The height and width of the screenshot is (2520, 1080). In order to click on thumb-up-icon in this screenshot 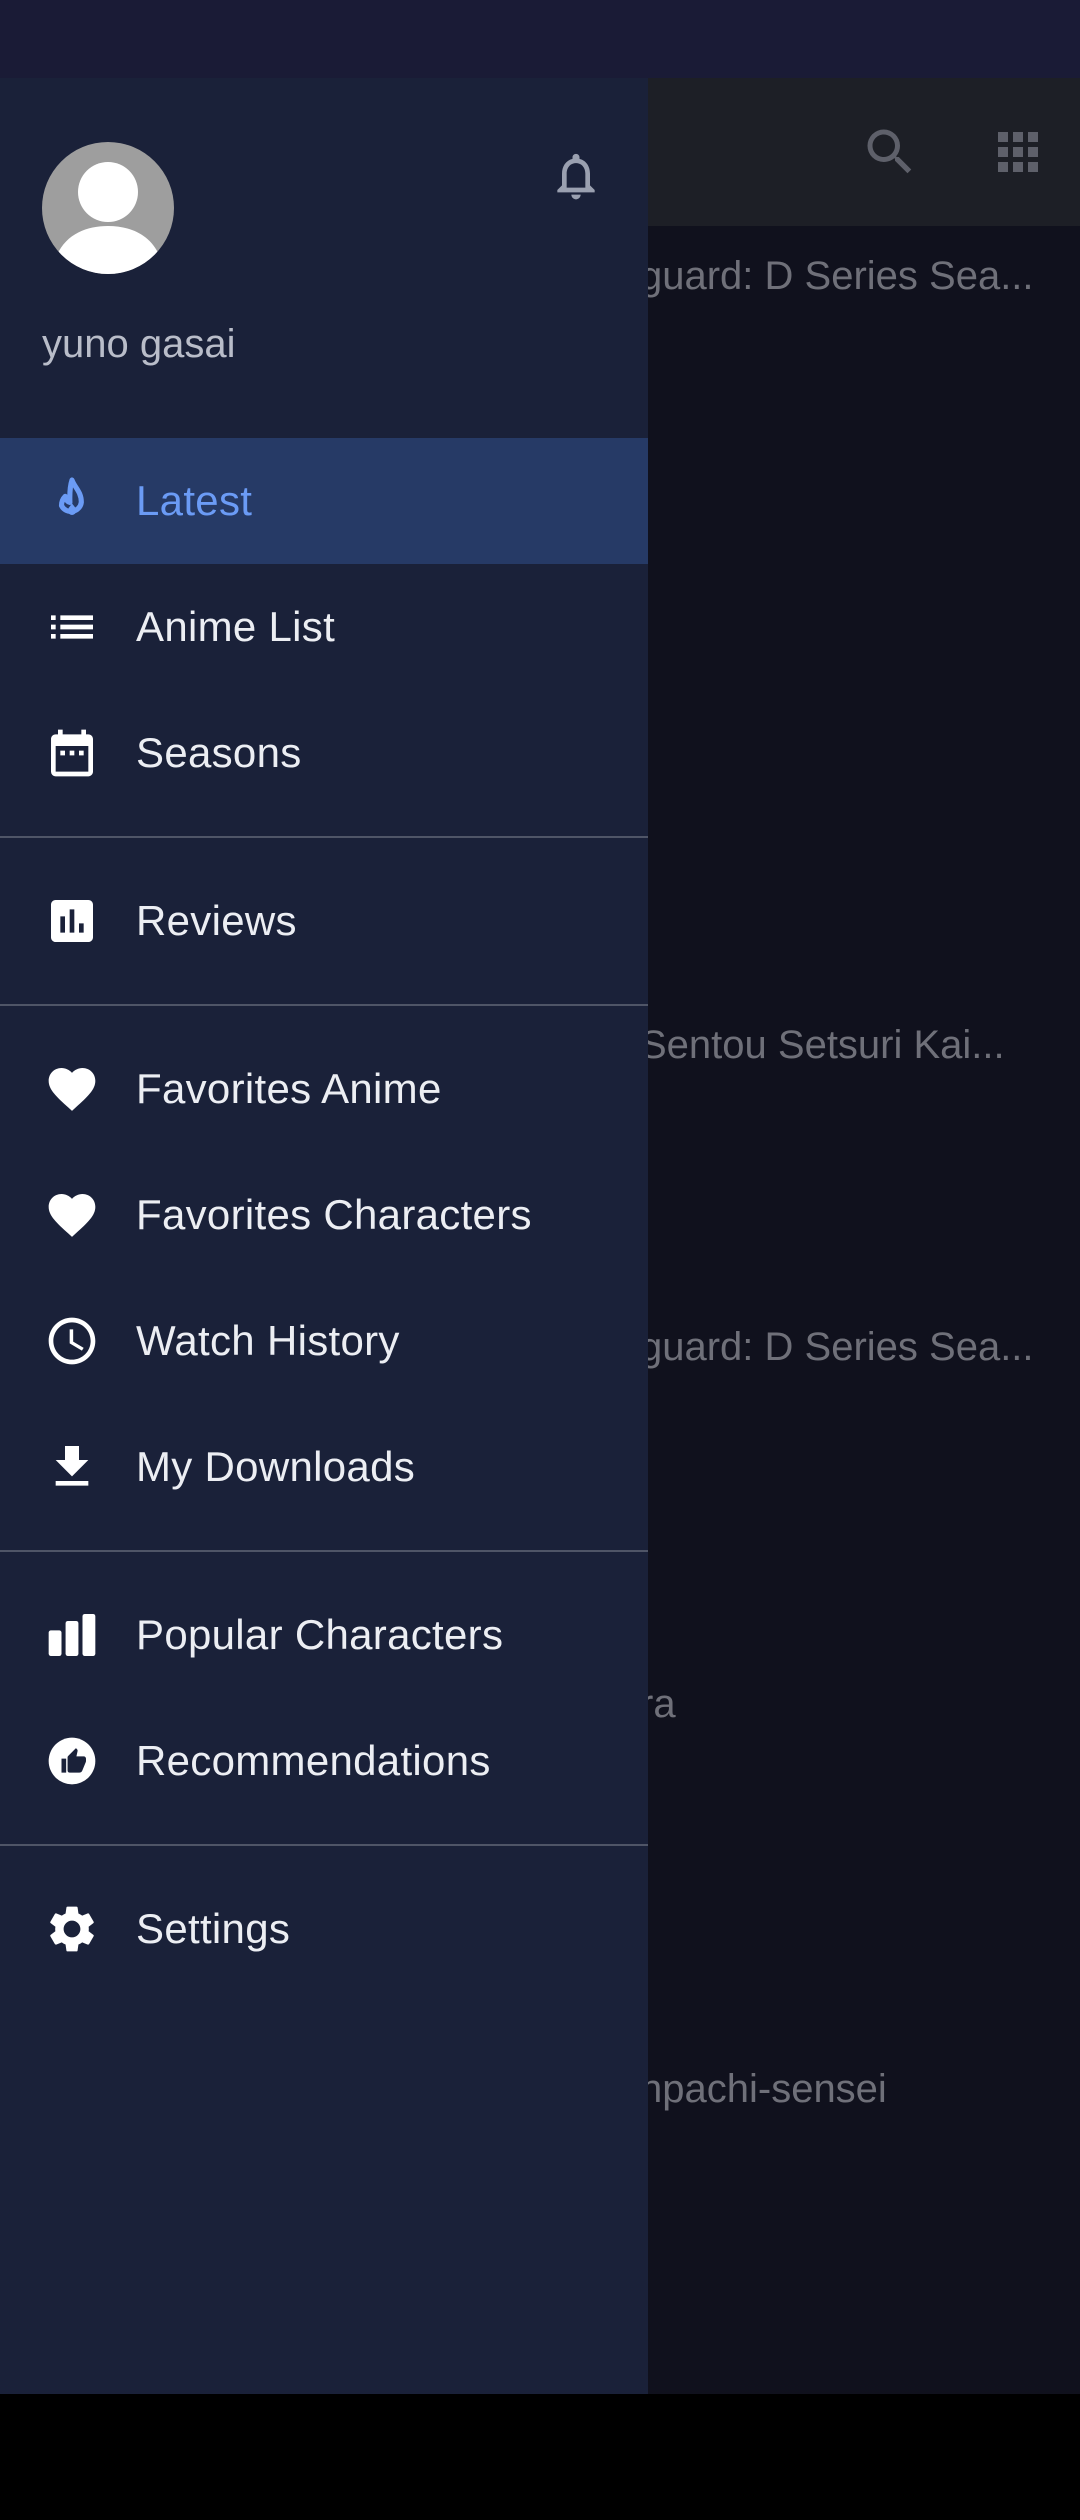, I will do `click(72, 1761)`.